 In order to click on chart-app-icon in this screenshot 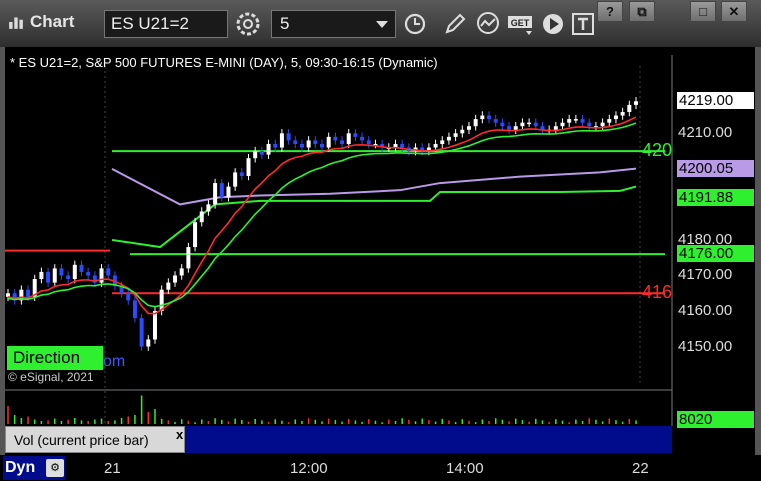, I will do `click(16, 23)`.